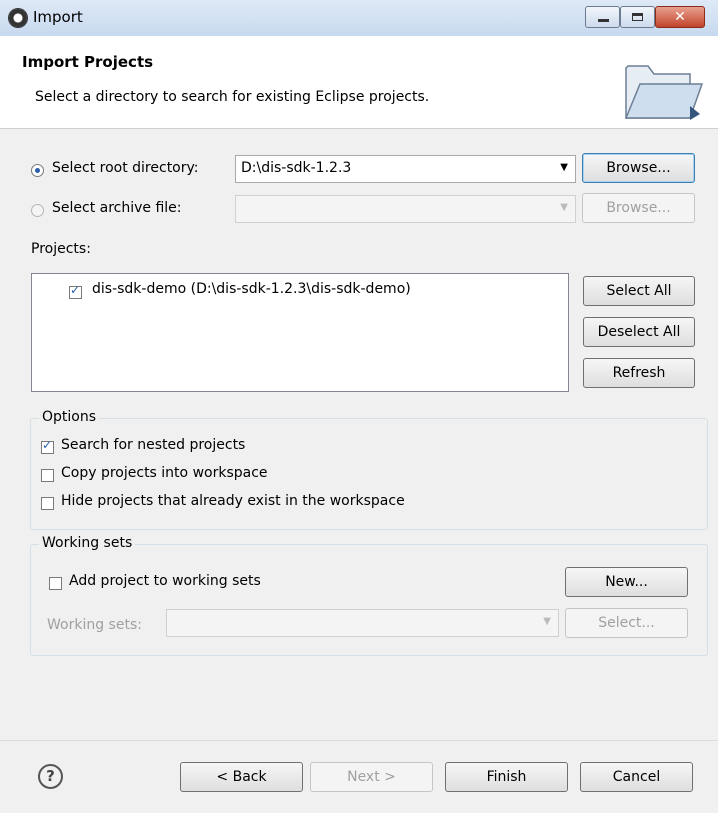 Image resolution: width=718 pixels, height=813 pixels. What do you see at coordinates (602, 17) in the screenshot?
I see `minimize-button` at bounding box center [602, 17].